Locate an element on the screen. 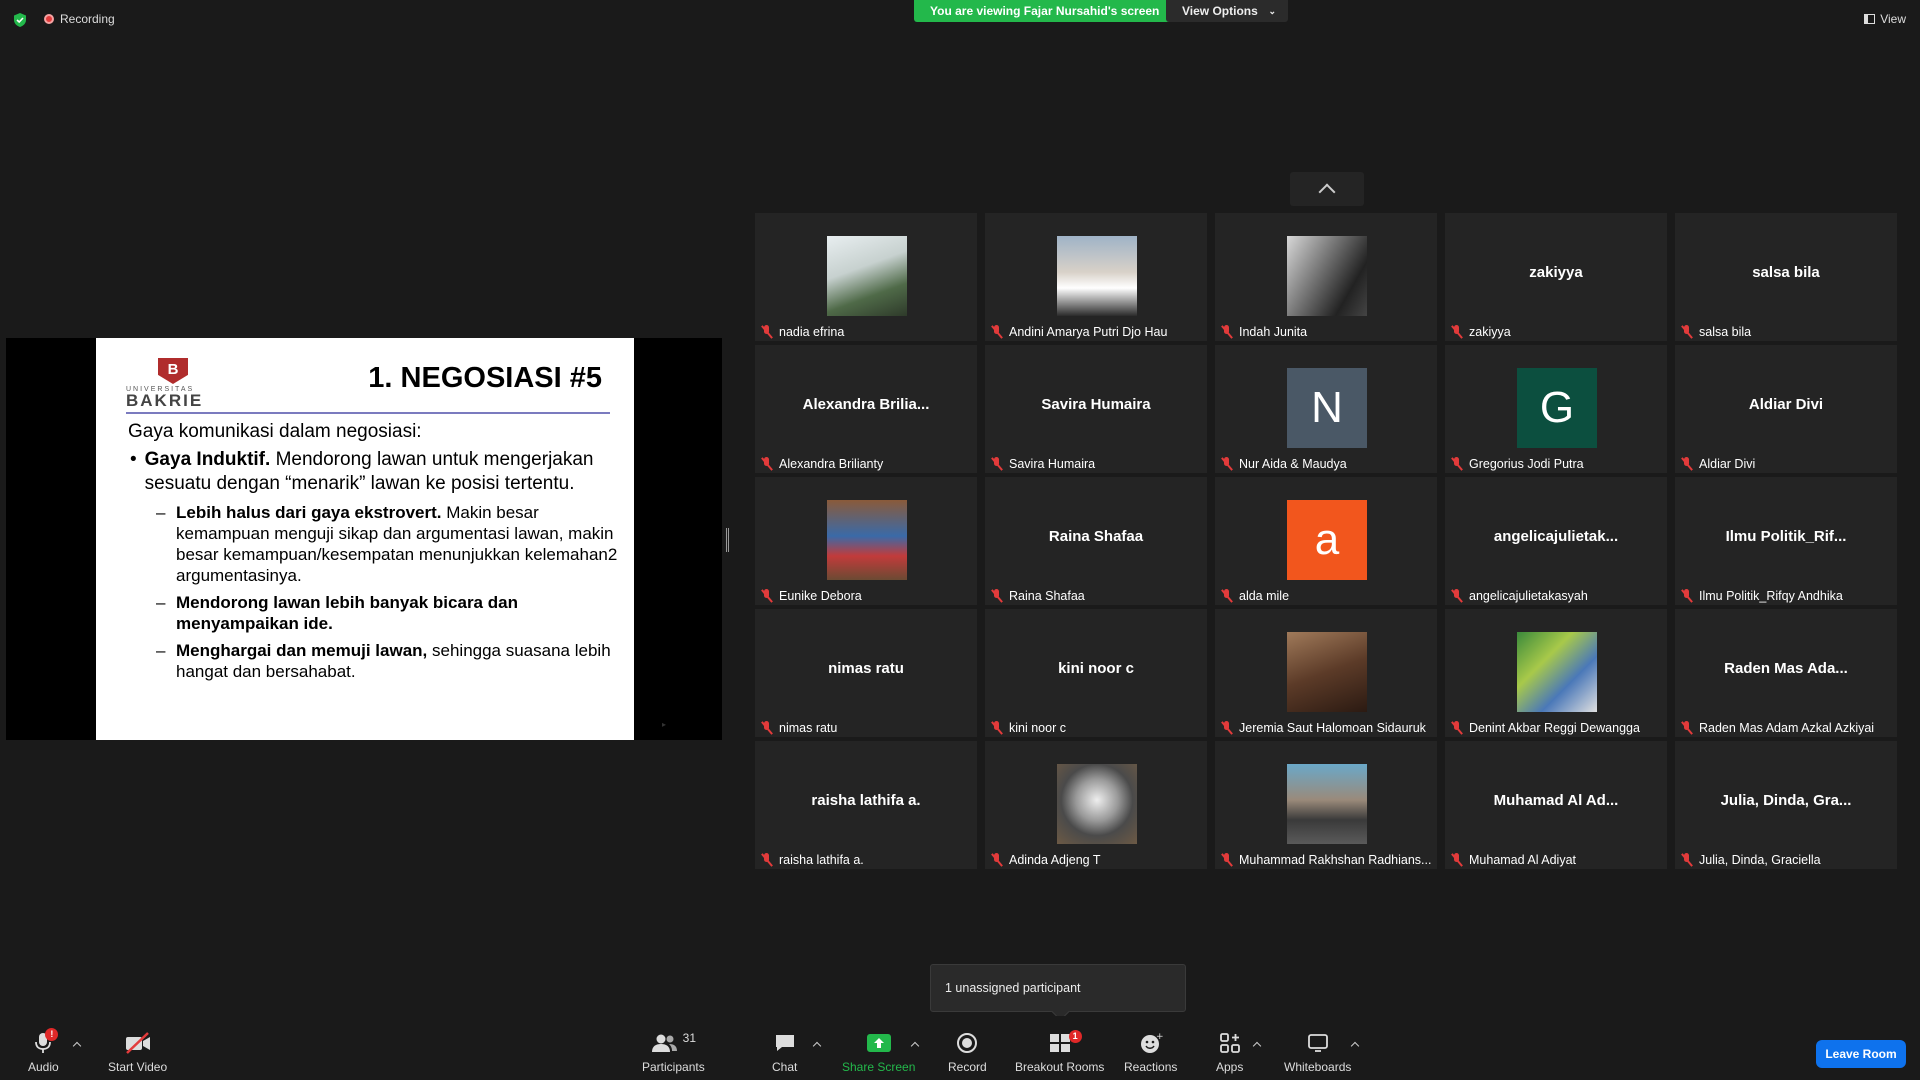  logo-bottom-text: BAKRIE is located at coordinates (165, 400).